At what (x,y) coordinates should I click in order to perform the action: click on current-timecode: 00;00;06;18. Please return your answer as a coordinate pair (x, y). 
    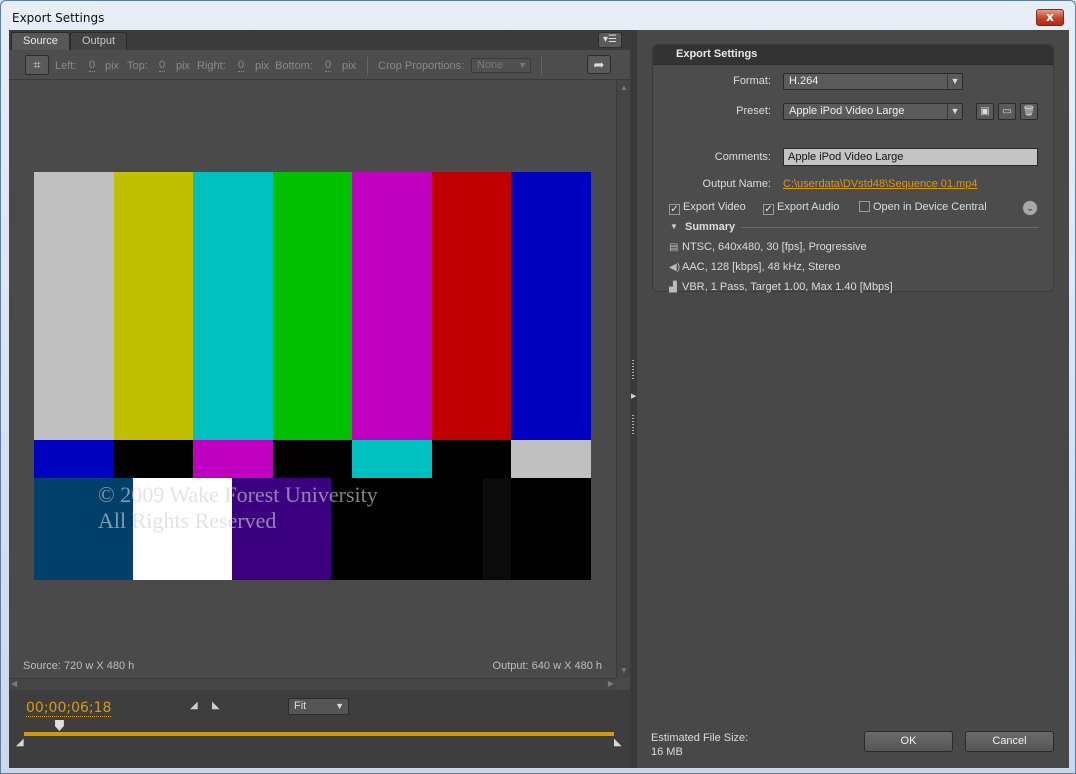
    Looking at the image, I should click on (69, 708).